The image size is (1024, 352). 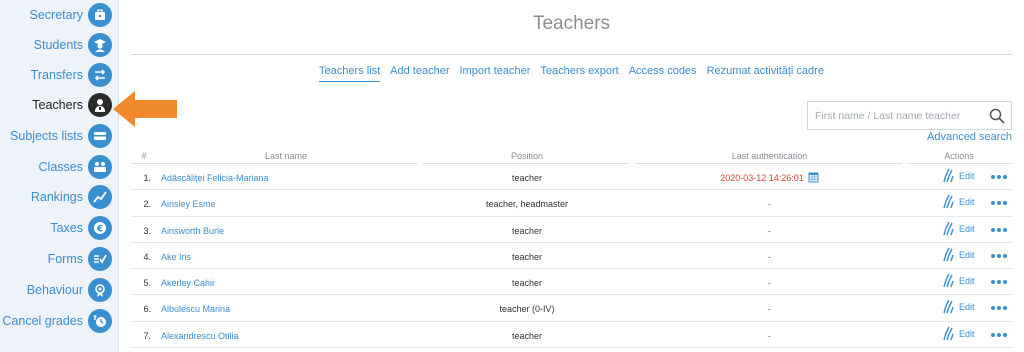 I want to click on classes-icon, so click(x=100, y=167).